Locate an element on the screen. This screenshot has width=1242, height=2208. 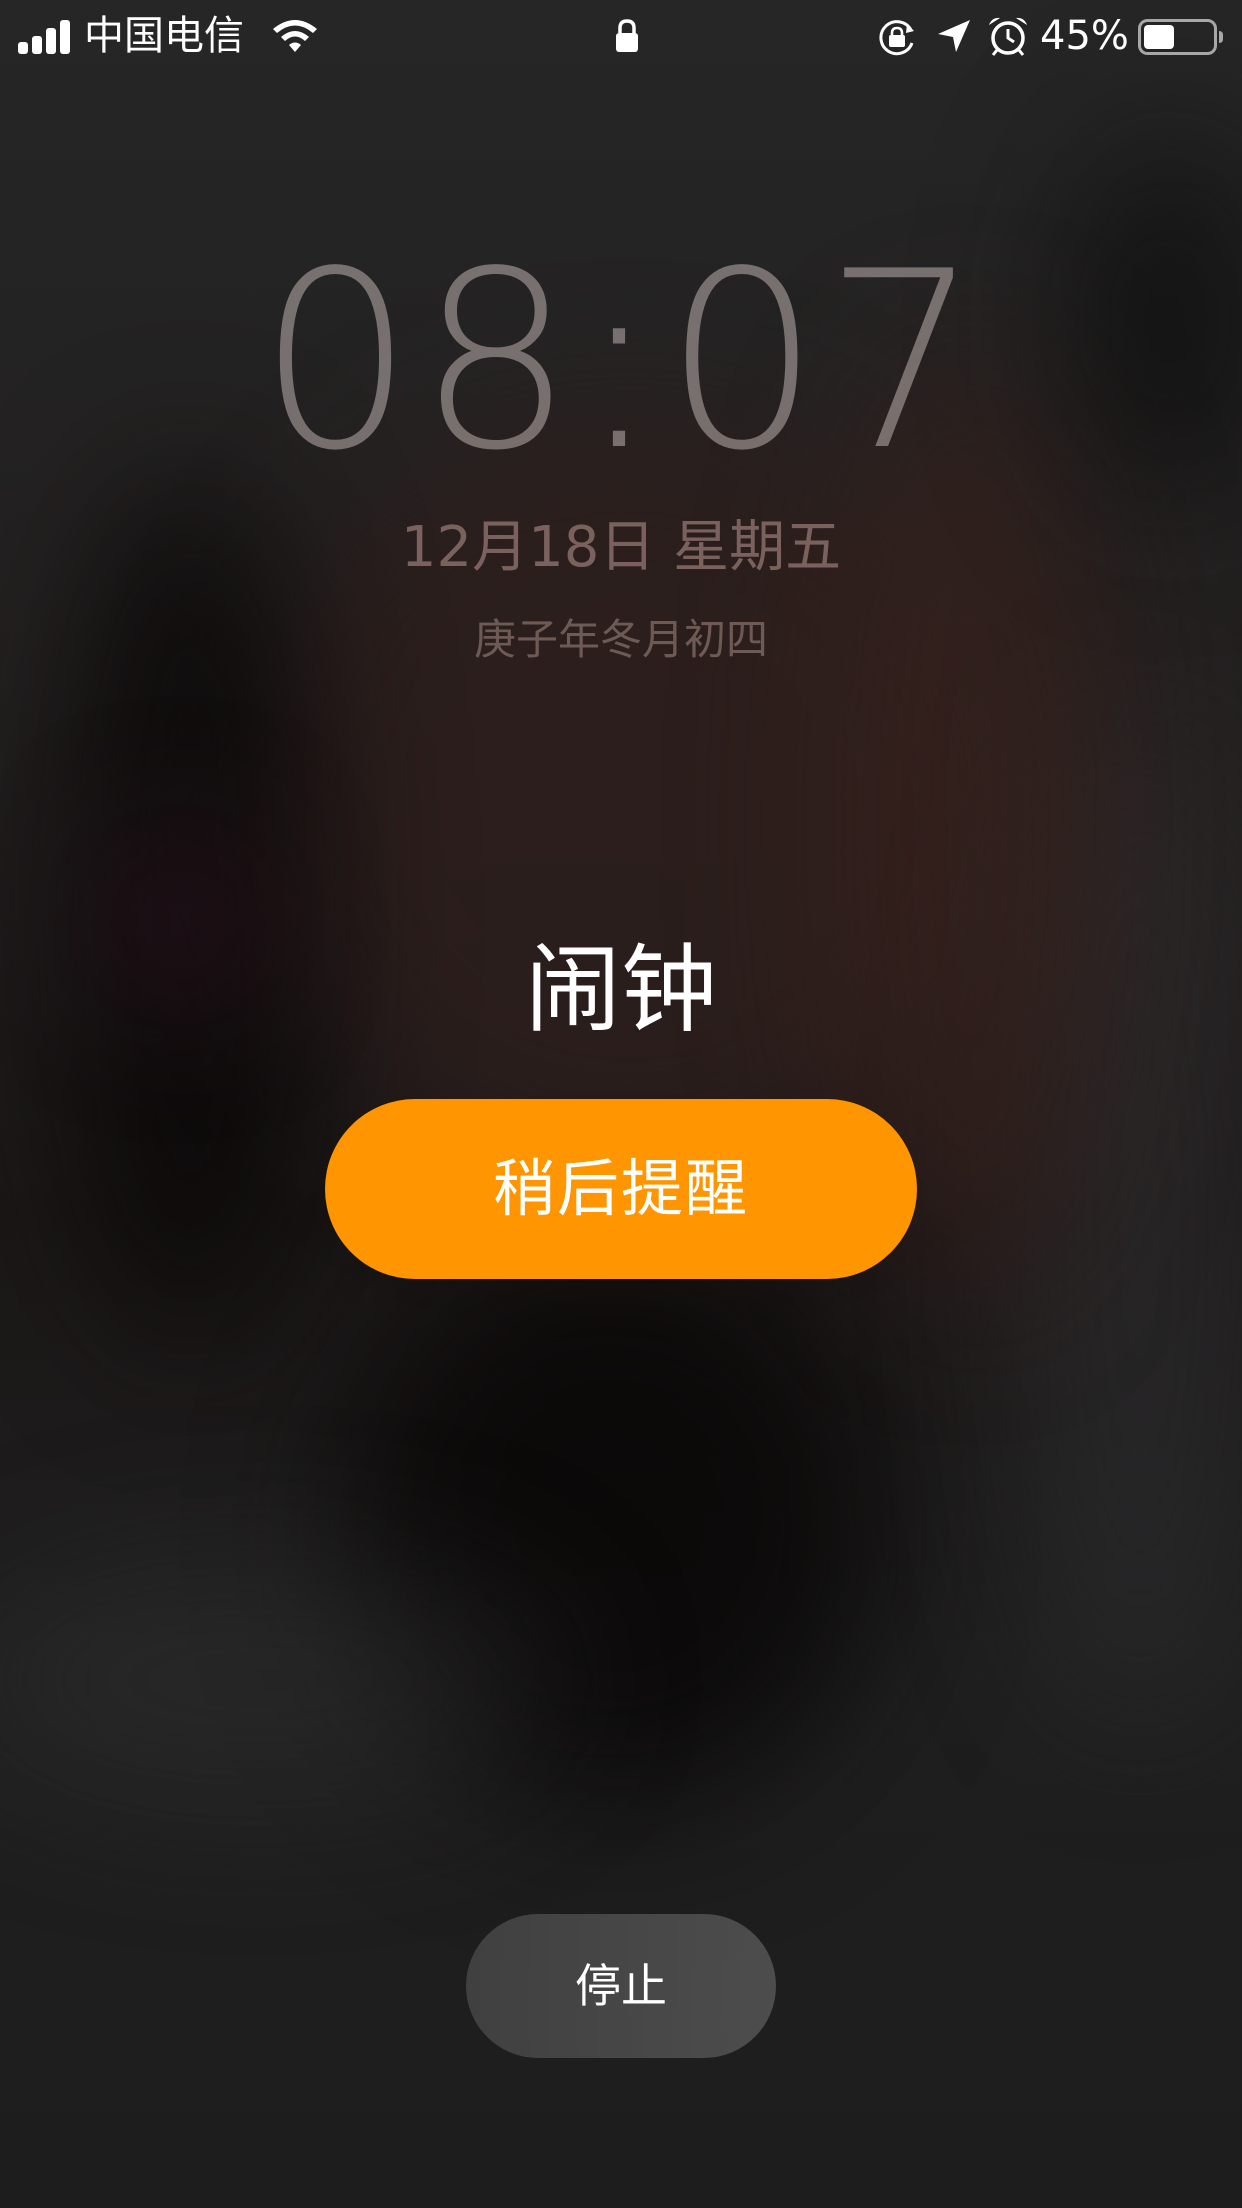
lunar-date: 庚子年冬月初四 is located at coordinates (620, 639).